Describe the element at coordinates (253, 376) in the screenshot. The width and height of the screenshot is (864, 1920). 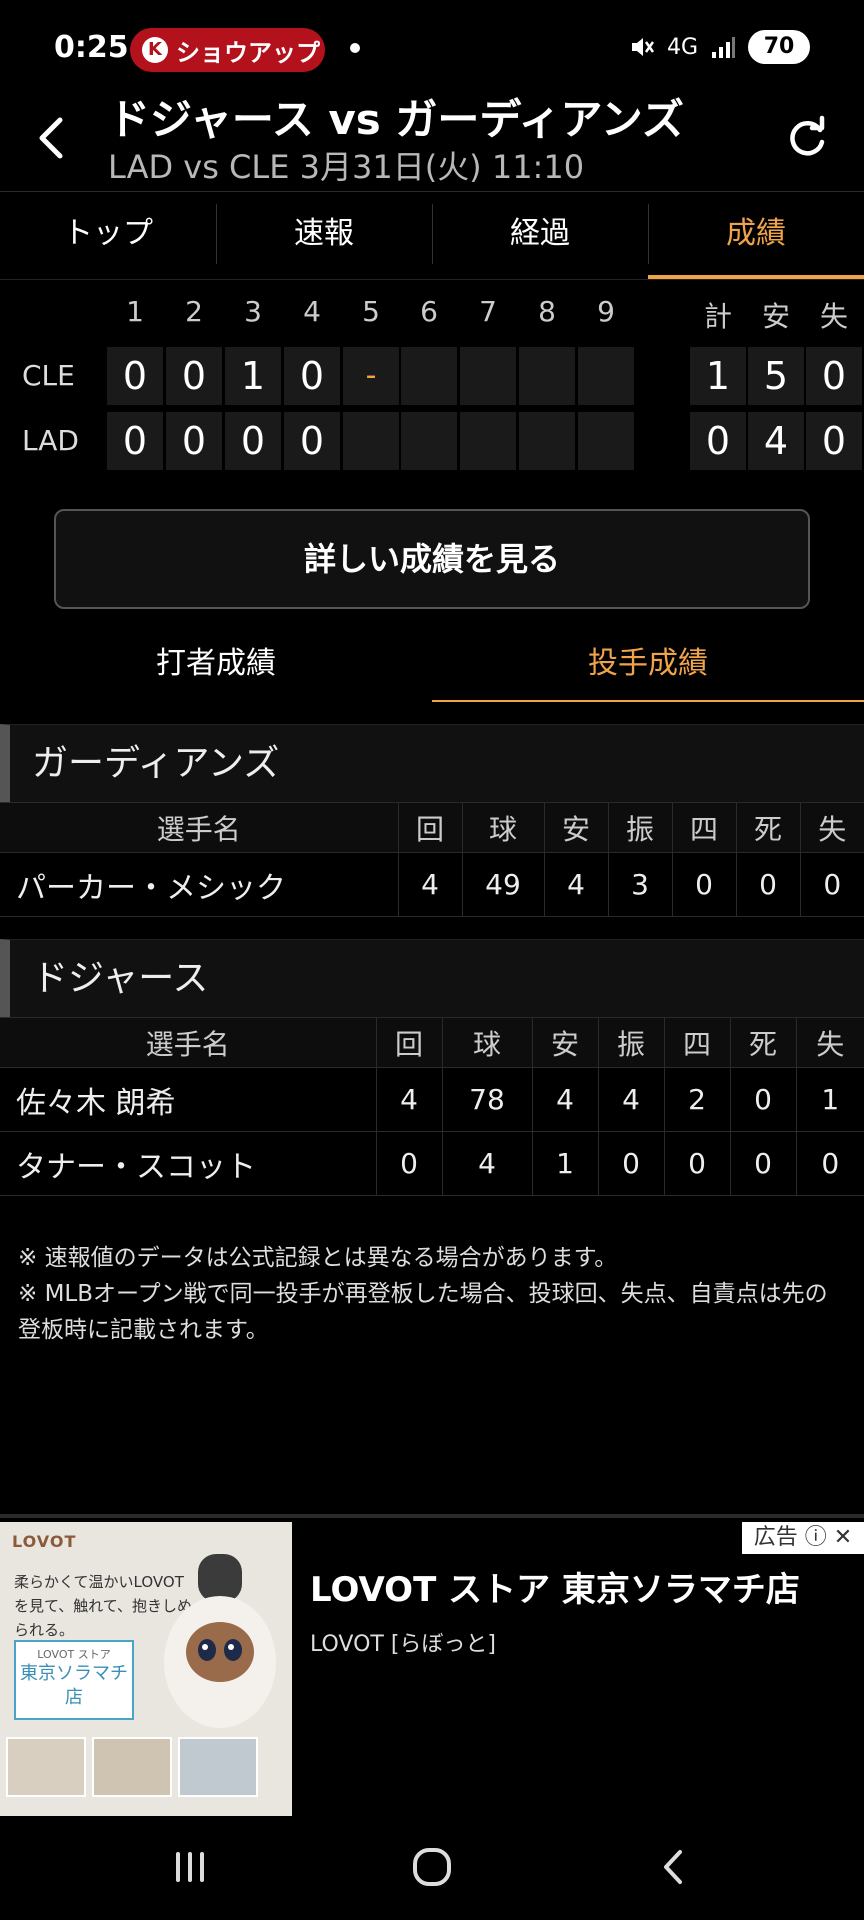
I see `inning-score-cell: 1` at that location.